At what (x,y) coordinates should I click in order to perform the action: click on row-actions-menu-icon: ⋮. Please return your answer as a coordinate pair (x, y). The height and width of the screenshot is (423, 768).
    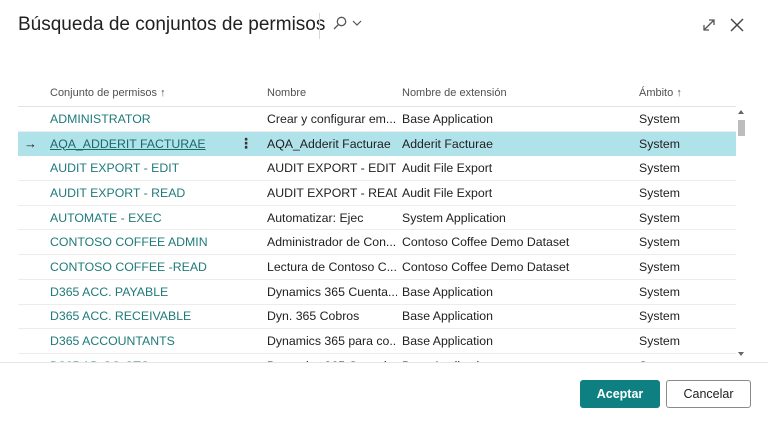
    Looking at the image, I should click on (246, 144).